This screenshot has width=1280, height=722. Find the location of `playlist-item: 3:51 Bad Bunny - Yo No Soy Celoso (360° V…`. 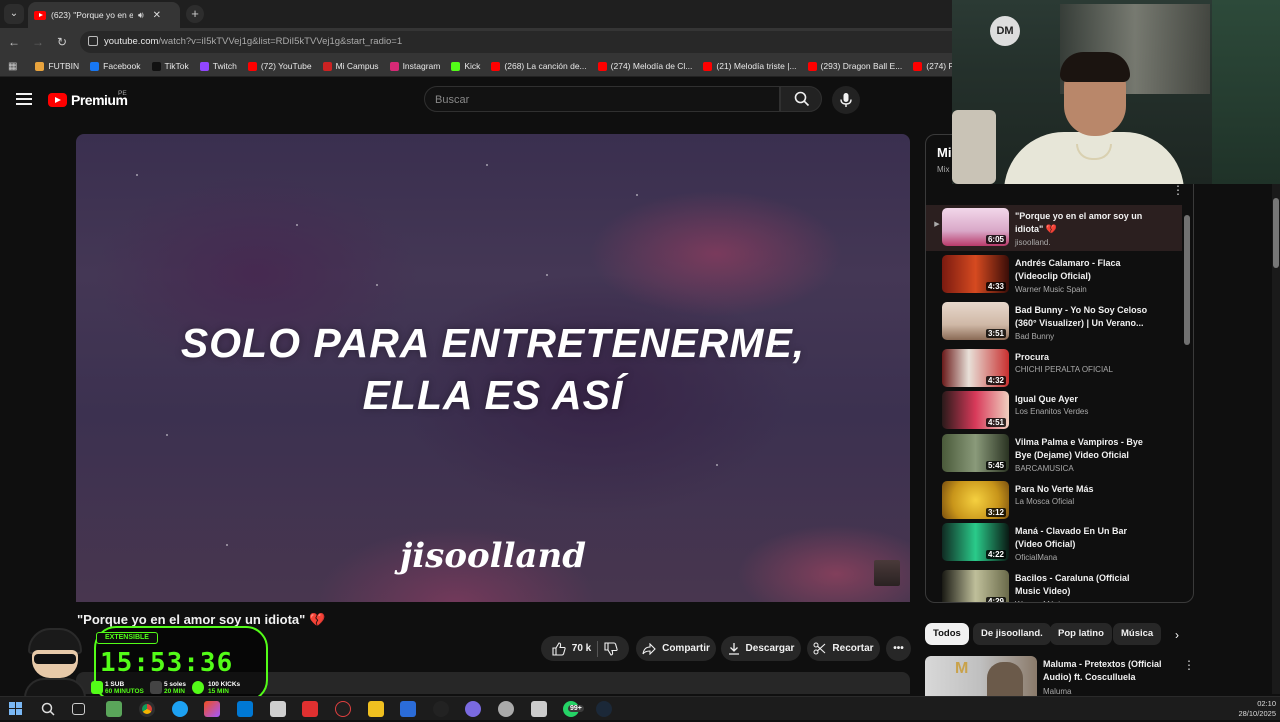

playlist-item: 3:51 Bad Bunny - Yo No Soy Celoso (360° V… is located at coordinates (1054, 322).